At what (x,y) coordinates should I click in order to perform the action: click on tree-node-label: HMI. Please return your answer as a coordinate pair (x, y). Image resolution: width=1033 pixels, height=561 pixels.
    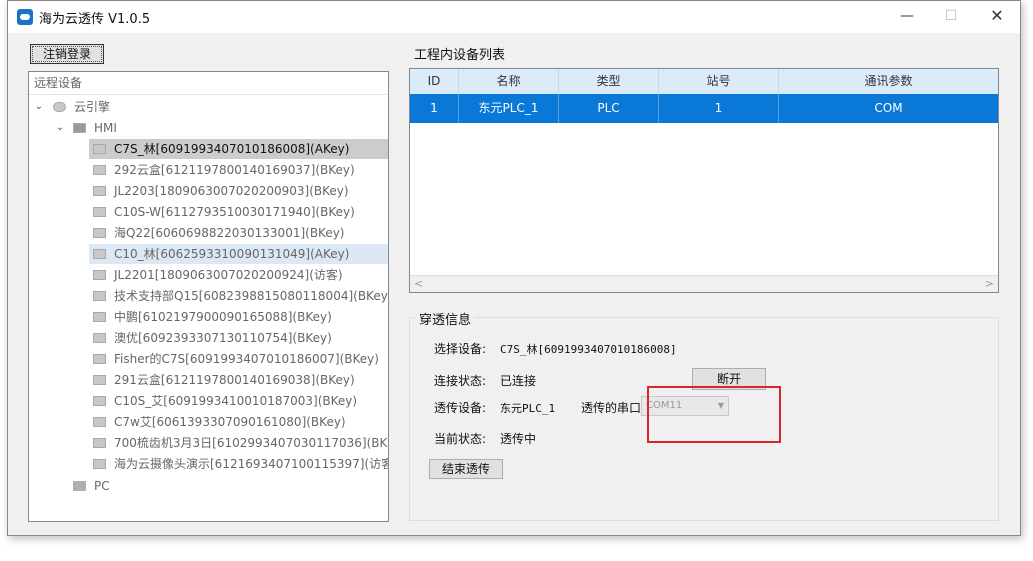
    Looking at the image, I should click on (105, 128).